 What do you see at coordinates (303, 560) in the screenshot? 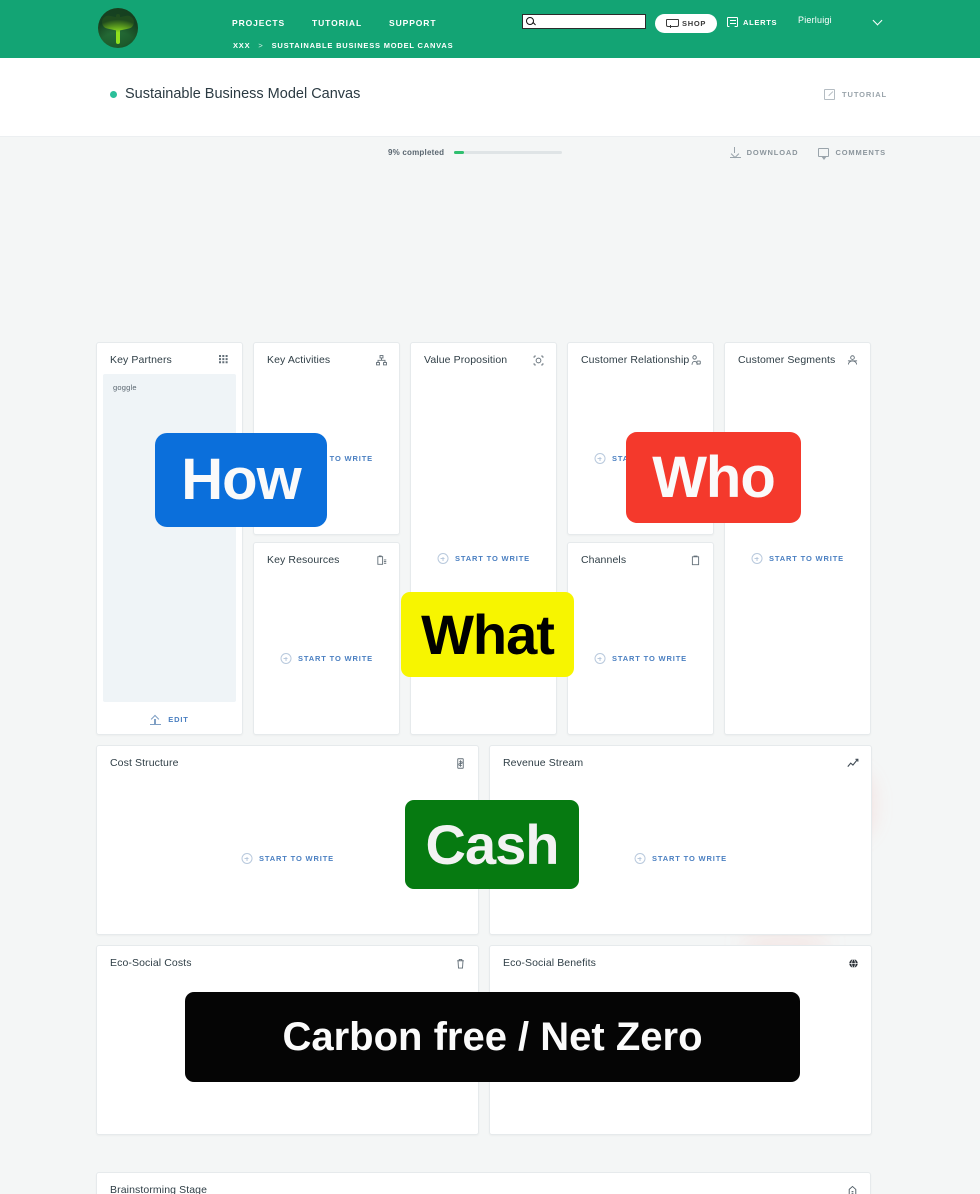
I see `card-title: Key Resources` at bounding box center [303, 560].